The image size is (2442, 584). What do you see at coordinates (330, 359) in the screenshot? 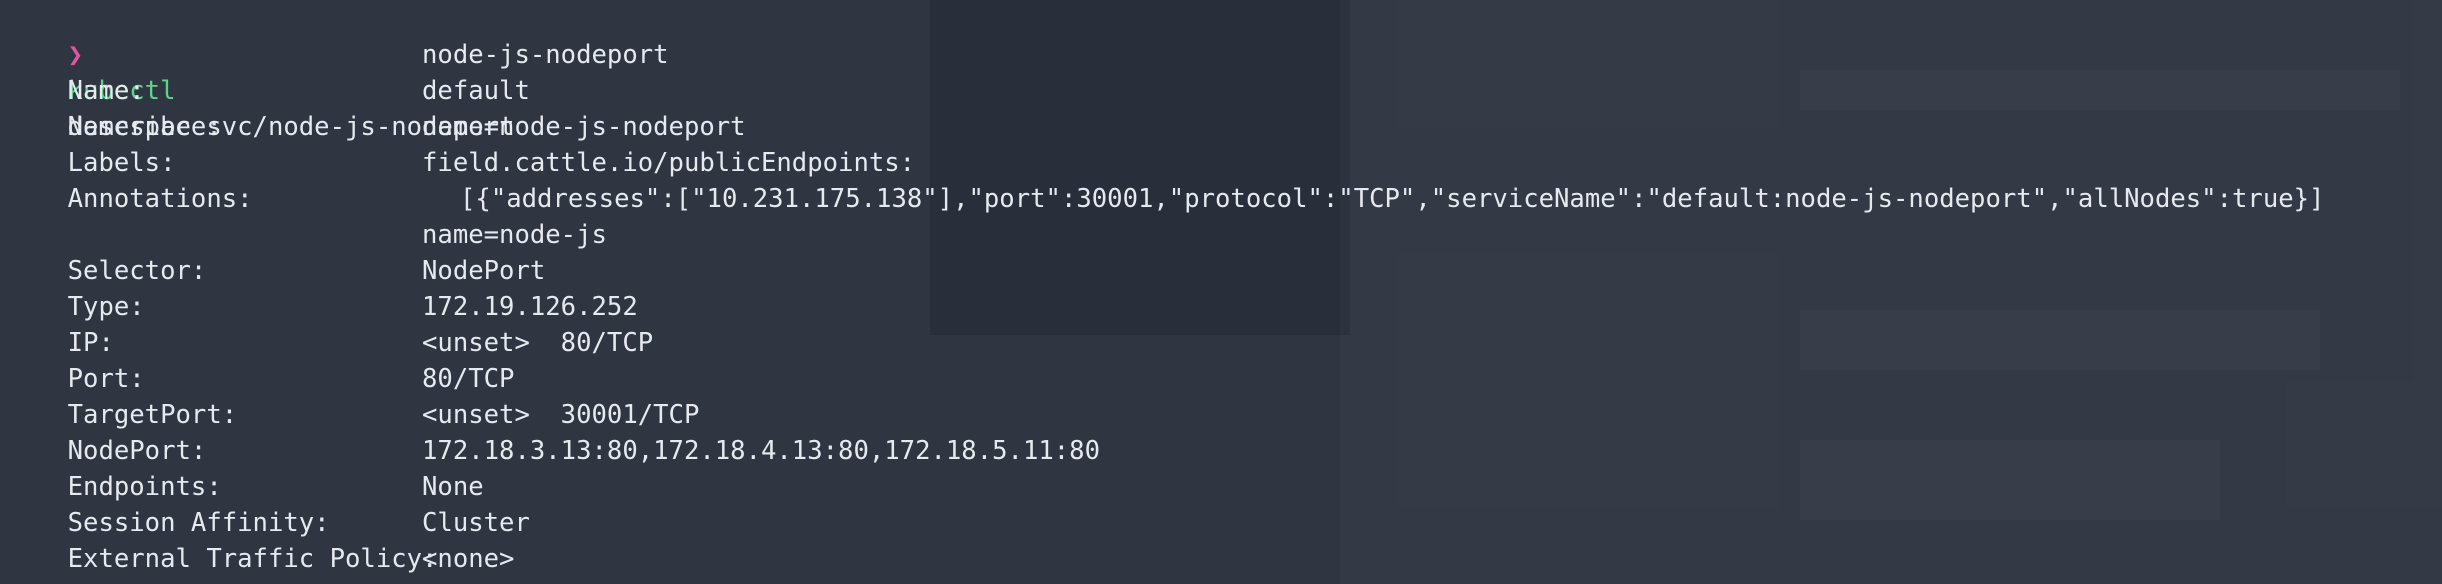
I see `output-row-port: Port: <unset> 80/TCP` at bounding box center [330, 359].